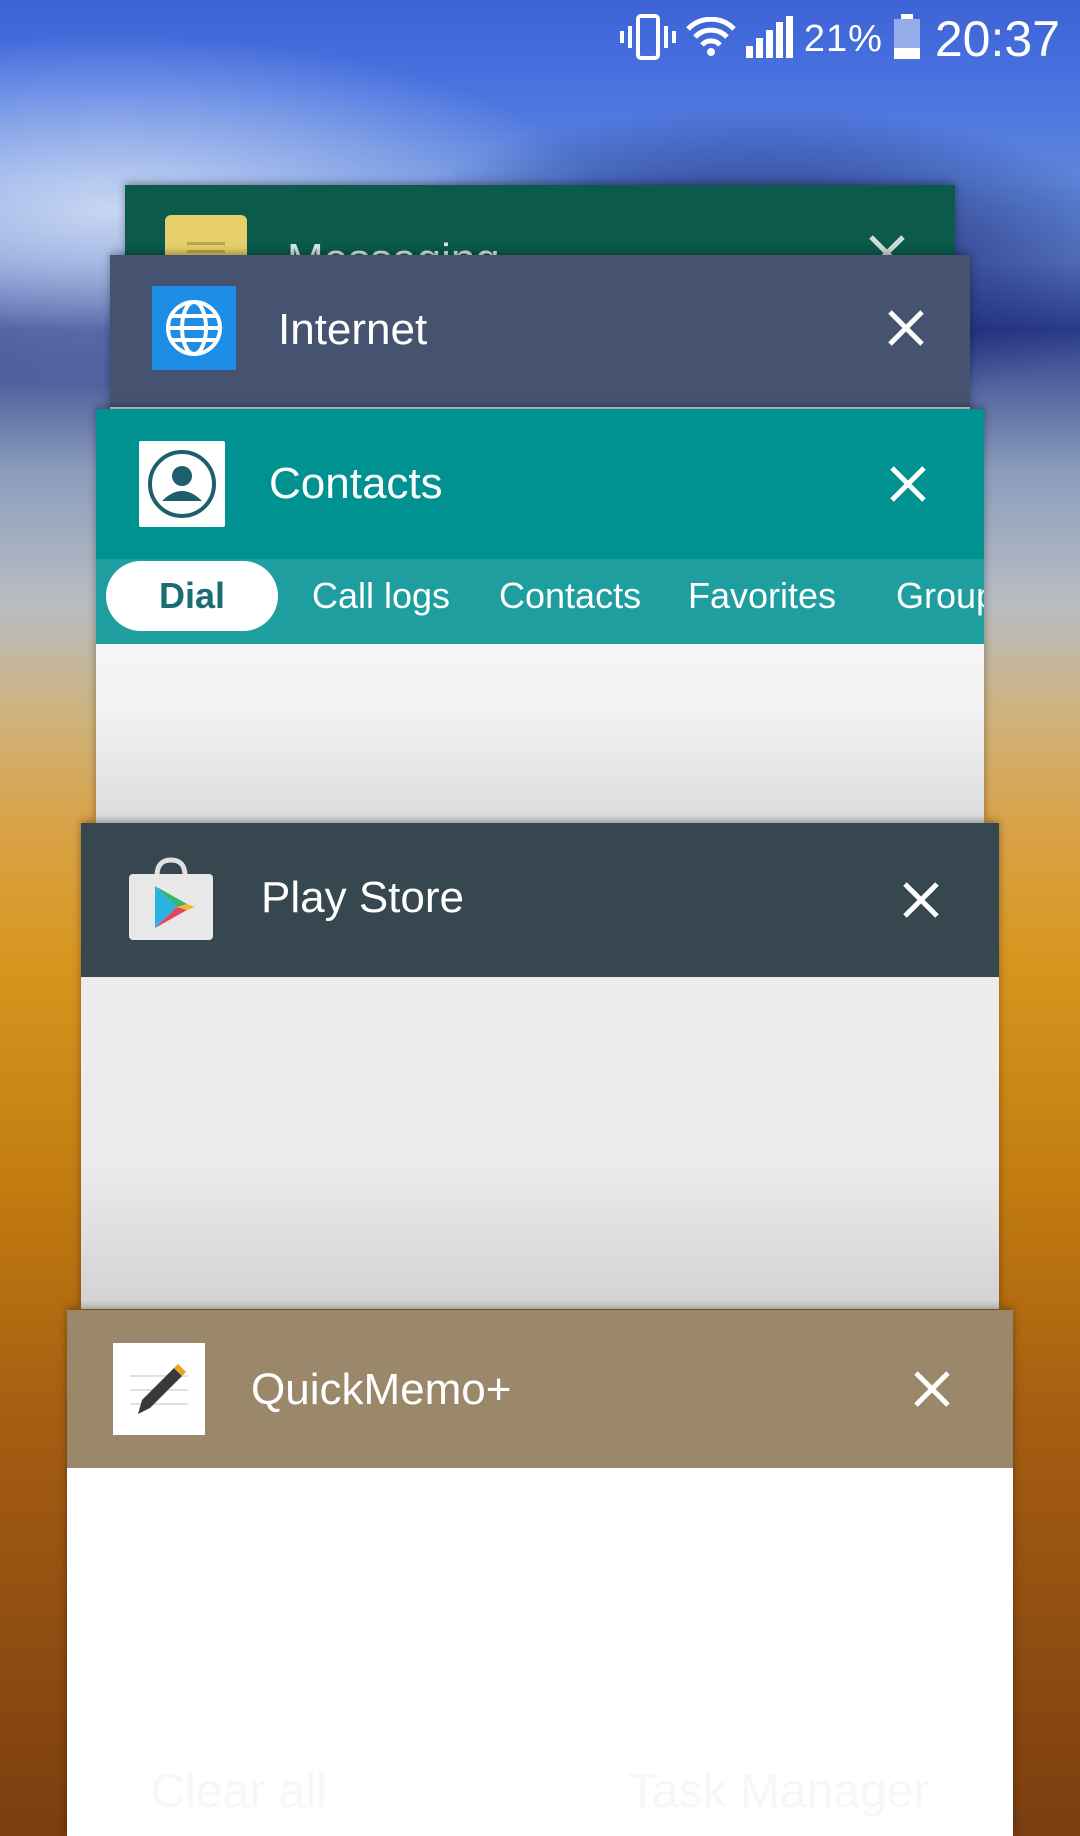  What do you see at coordinates (769, 39) in the screenshot?
I see `signal-icon` at bounding box center [769, 39].